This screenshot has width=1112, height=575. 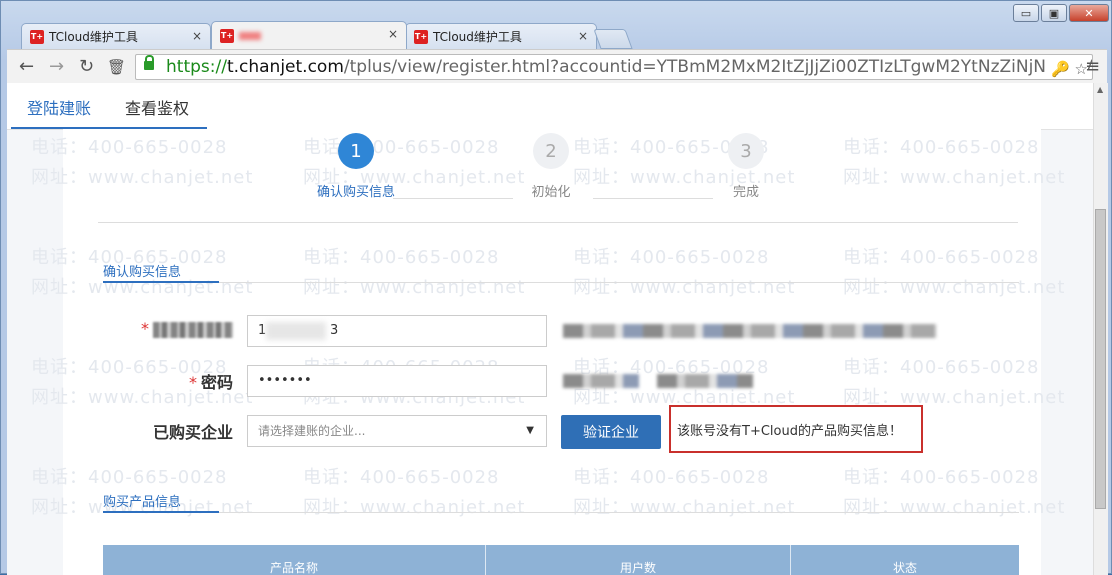 What do you see at coordinates (192, 432) in the screenshot?
I see `company-label: 已购买企业` at bounding box center [192, 432].